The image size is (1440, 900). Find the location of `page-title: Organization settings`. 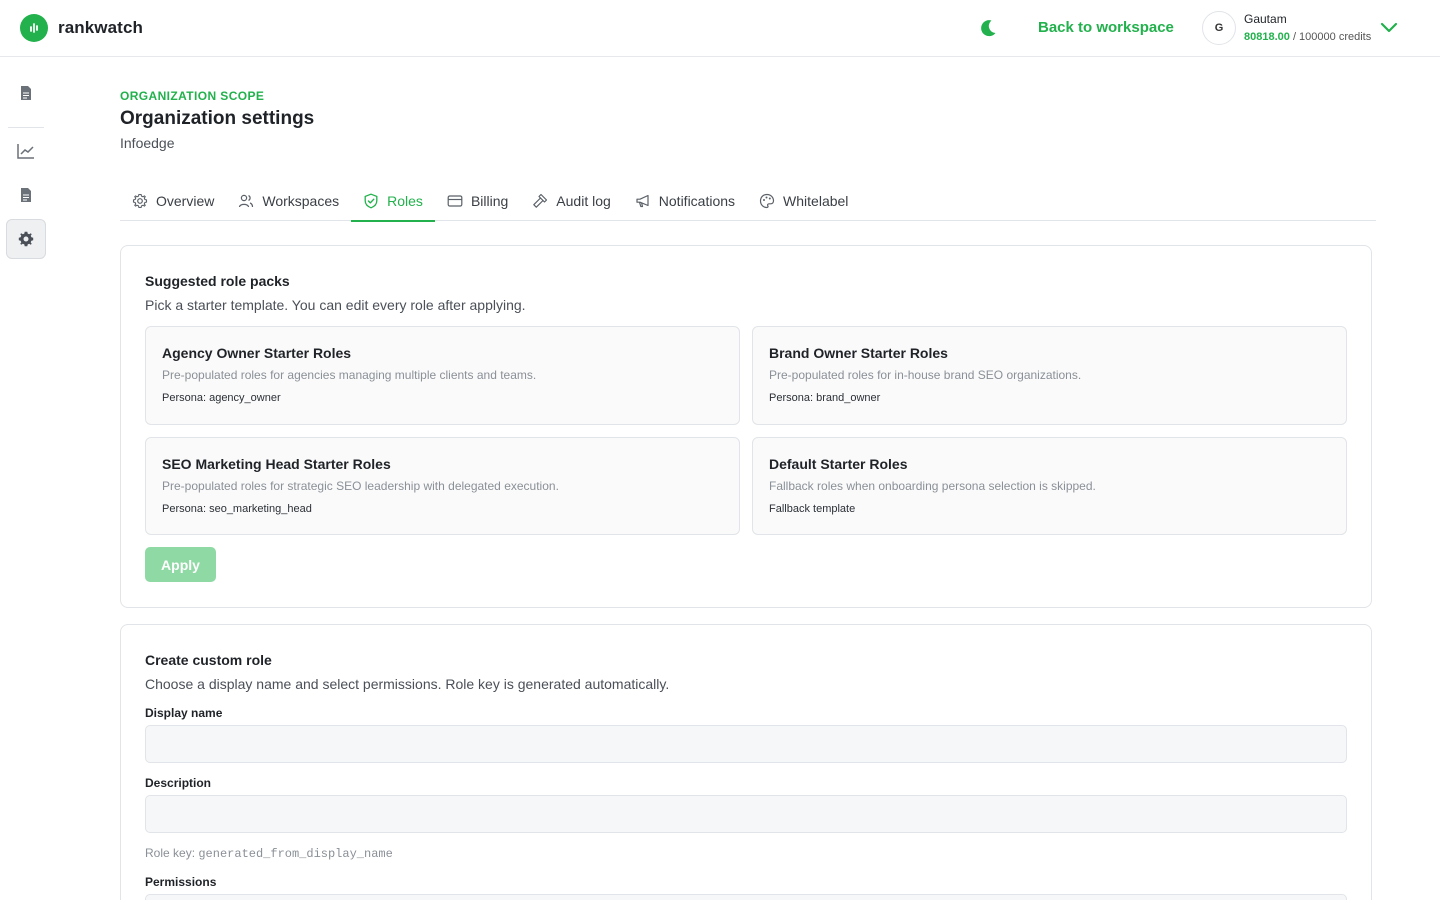

page-title: Organization settings is located at coordinates (217, 118).